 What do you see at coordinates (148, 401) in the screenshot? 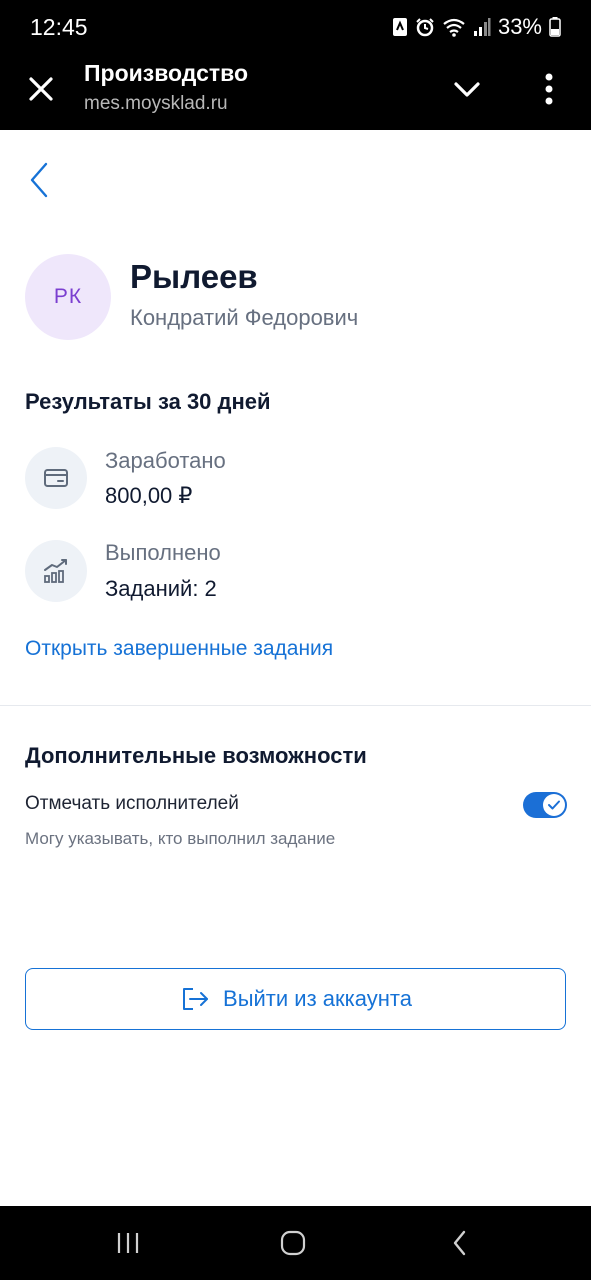
I see `results-title: Результаты за 30 дней` at bounding box center [148, 401].